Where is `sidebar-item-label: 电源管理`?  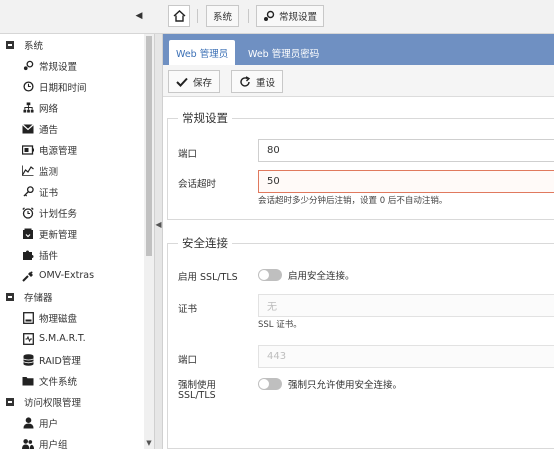
sidebar-item-label: 电源管理 is located at coordinates (58, 151).